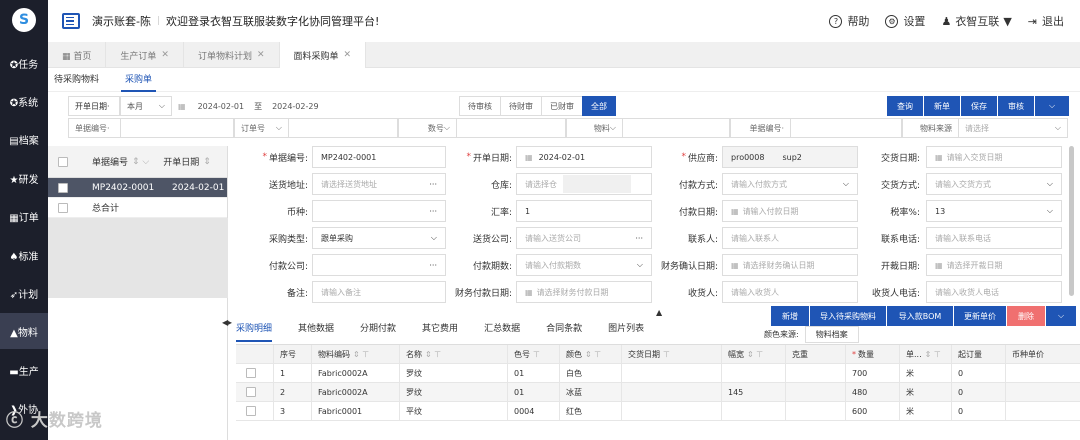 Image resolution: width=1080 pixels, height=440 pixels. I want to click on material-source-select: 请选择 ⌵, so click(1013, 128).